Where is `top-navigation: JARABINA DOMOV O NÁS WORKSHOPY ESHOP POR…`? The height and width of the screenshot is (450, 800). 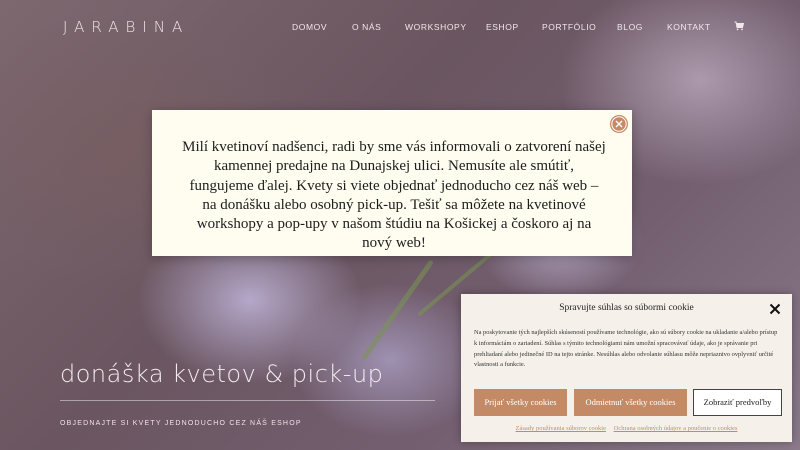
top-navigation: JARABINA DOMOV O NÁS WORKSHOPY ESHOP POR… is located at coordinates (400, 28).